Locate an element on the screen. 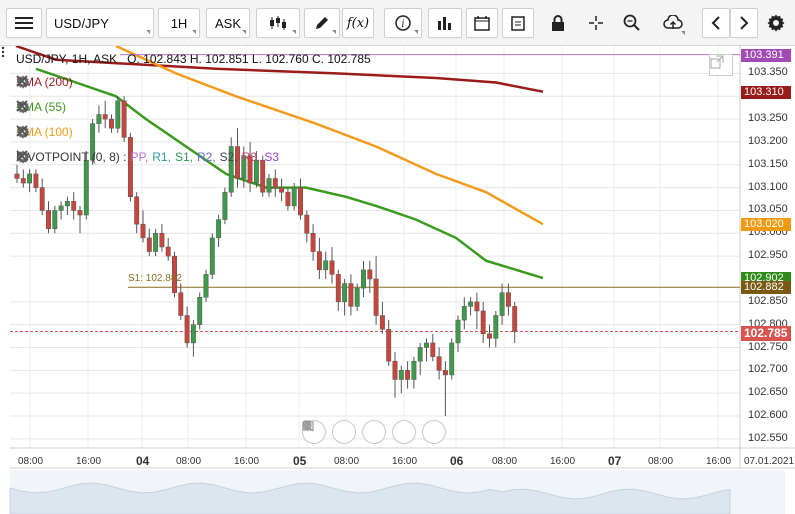 The width and height of the screenshot is (795, 514). calendar-button is located at coordinates (482, 23).